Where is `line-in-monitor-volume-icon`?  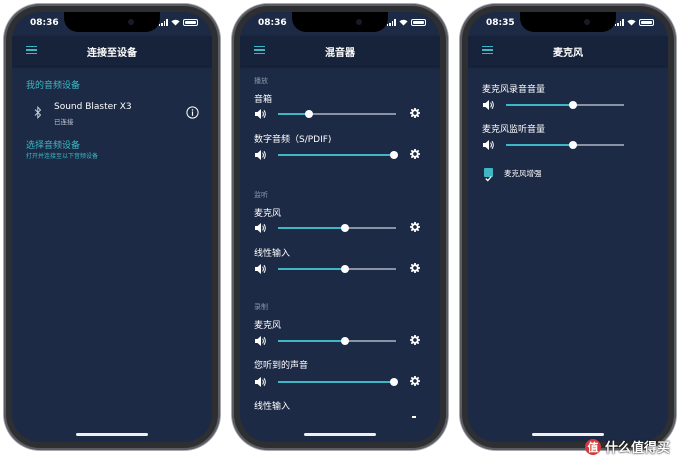 line-in-monitor-volume-icon is located at coordinates (260, 269).